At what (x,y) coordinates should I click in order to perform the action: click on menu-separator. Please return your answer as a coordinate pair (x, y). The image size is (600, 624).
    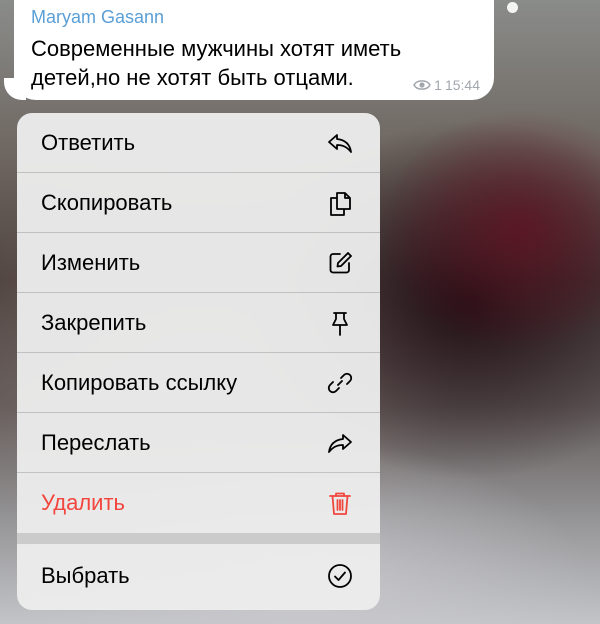
    Looking at the image, I should click on (198, 538).